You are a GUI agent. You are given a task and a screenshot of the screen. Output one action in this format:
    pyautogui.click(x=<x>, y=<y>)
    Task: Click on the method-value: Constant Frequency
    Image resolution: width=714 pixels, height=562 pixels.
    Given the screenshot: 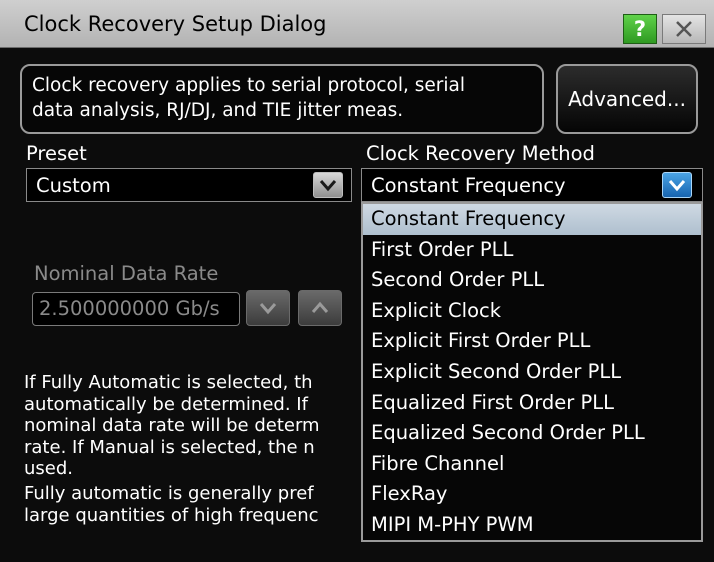 What is the action you would take?
    pyautogui.click(x=468, y=185)
    